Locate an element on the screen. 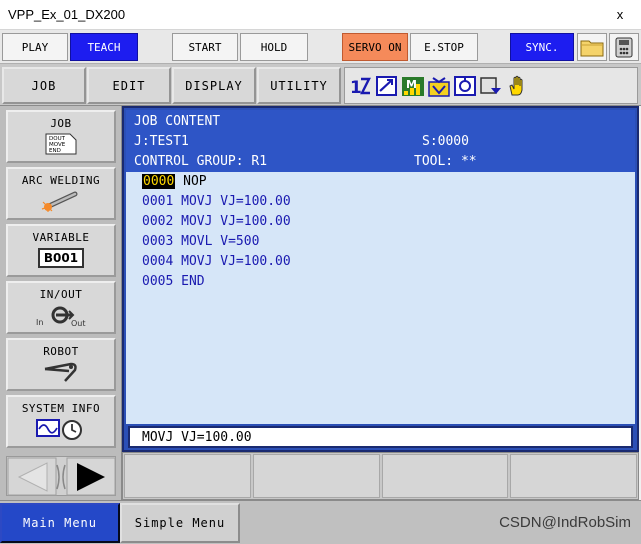 This screenshot has height=544, width=641. variable-badge: B001 is located at coordinates (61, 258).